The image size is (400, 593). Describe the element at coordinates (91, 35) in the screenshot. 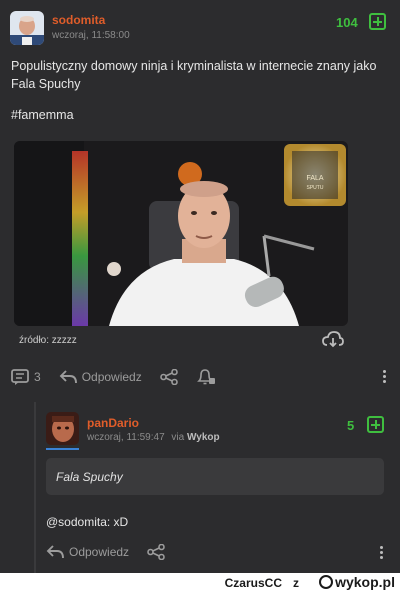

I see `post-timestamp: wczoraj, 11:58:00` at that location.